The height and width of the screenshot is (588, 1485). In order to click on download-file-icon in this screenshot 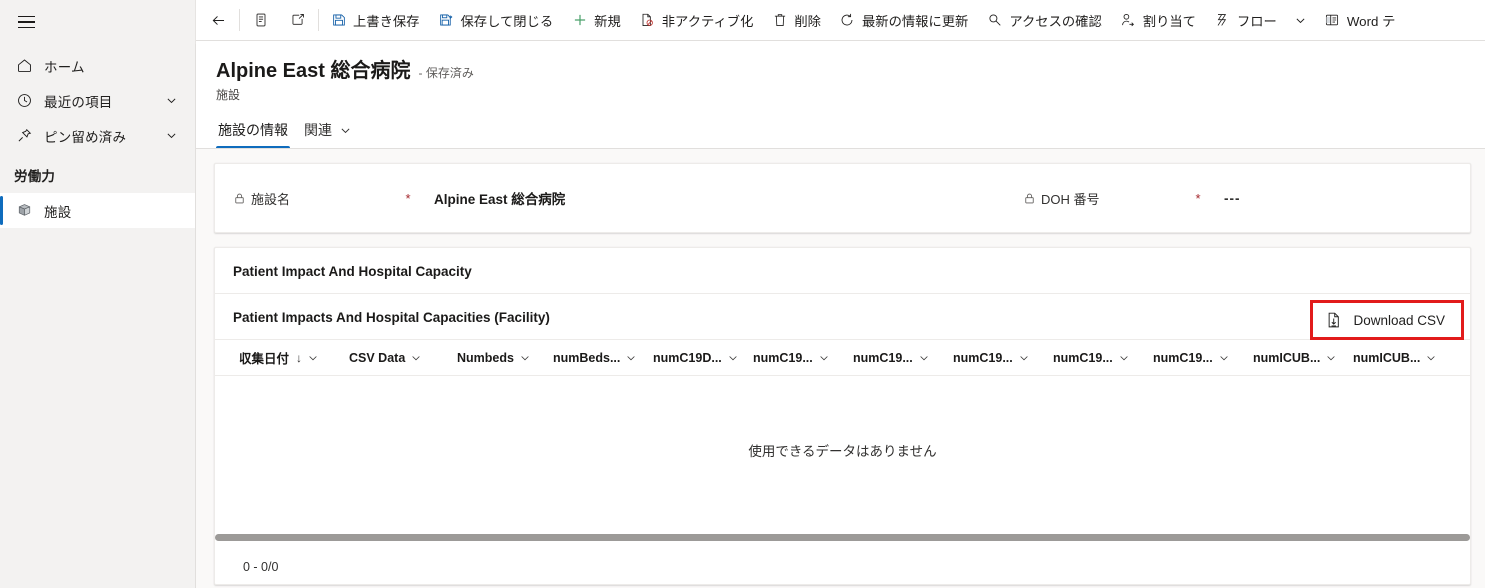, I will do `click(1334, 320)`.